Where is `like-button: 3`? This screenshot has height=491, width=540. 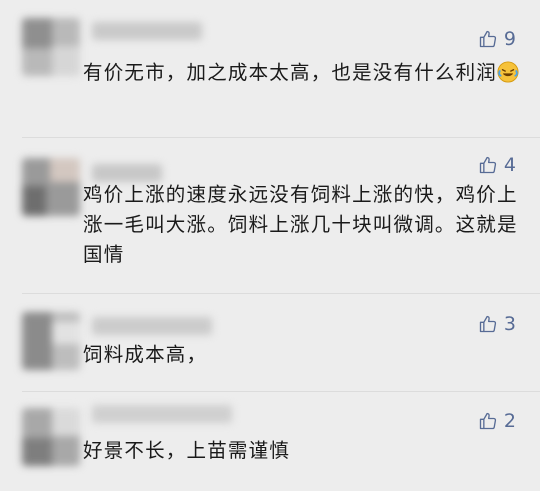
like-button: 3 is located at coordinates (497, 324).